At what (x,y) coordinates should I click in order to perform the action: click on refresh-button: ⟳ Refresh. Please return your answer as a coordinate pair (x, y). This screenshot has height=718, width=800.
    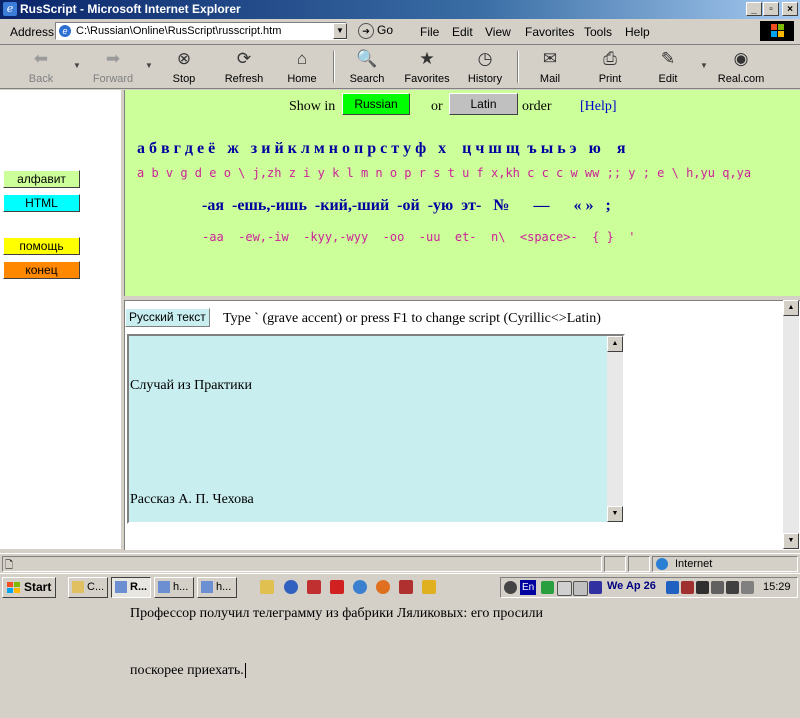
    Looking at the image, I should click on (244, 67).